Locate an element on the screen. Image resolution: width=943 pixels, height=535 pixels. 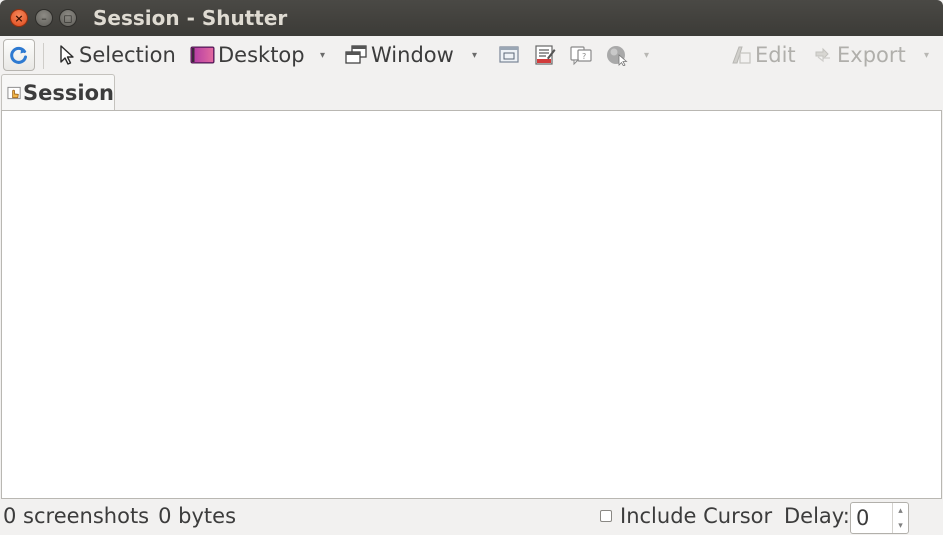
include-cursor-label: Include Cursor is located at coordinates (696, 516).